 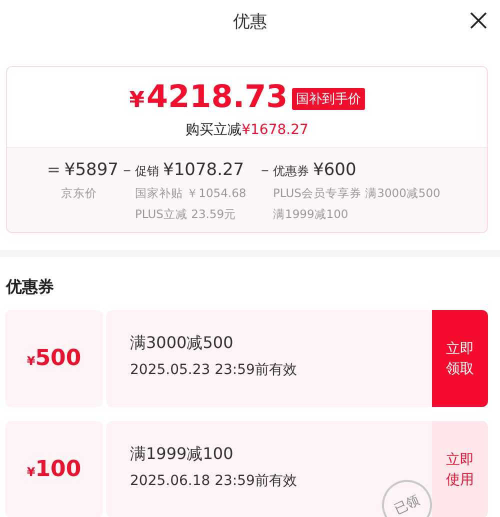 What do you see at coordinates (30, 287) in the screenshot?
I see `section-title: 优惠券` at bounding box center [30, 287].